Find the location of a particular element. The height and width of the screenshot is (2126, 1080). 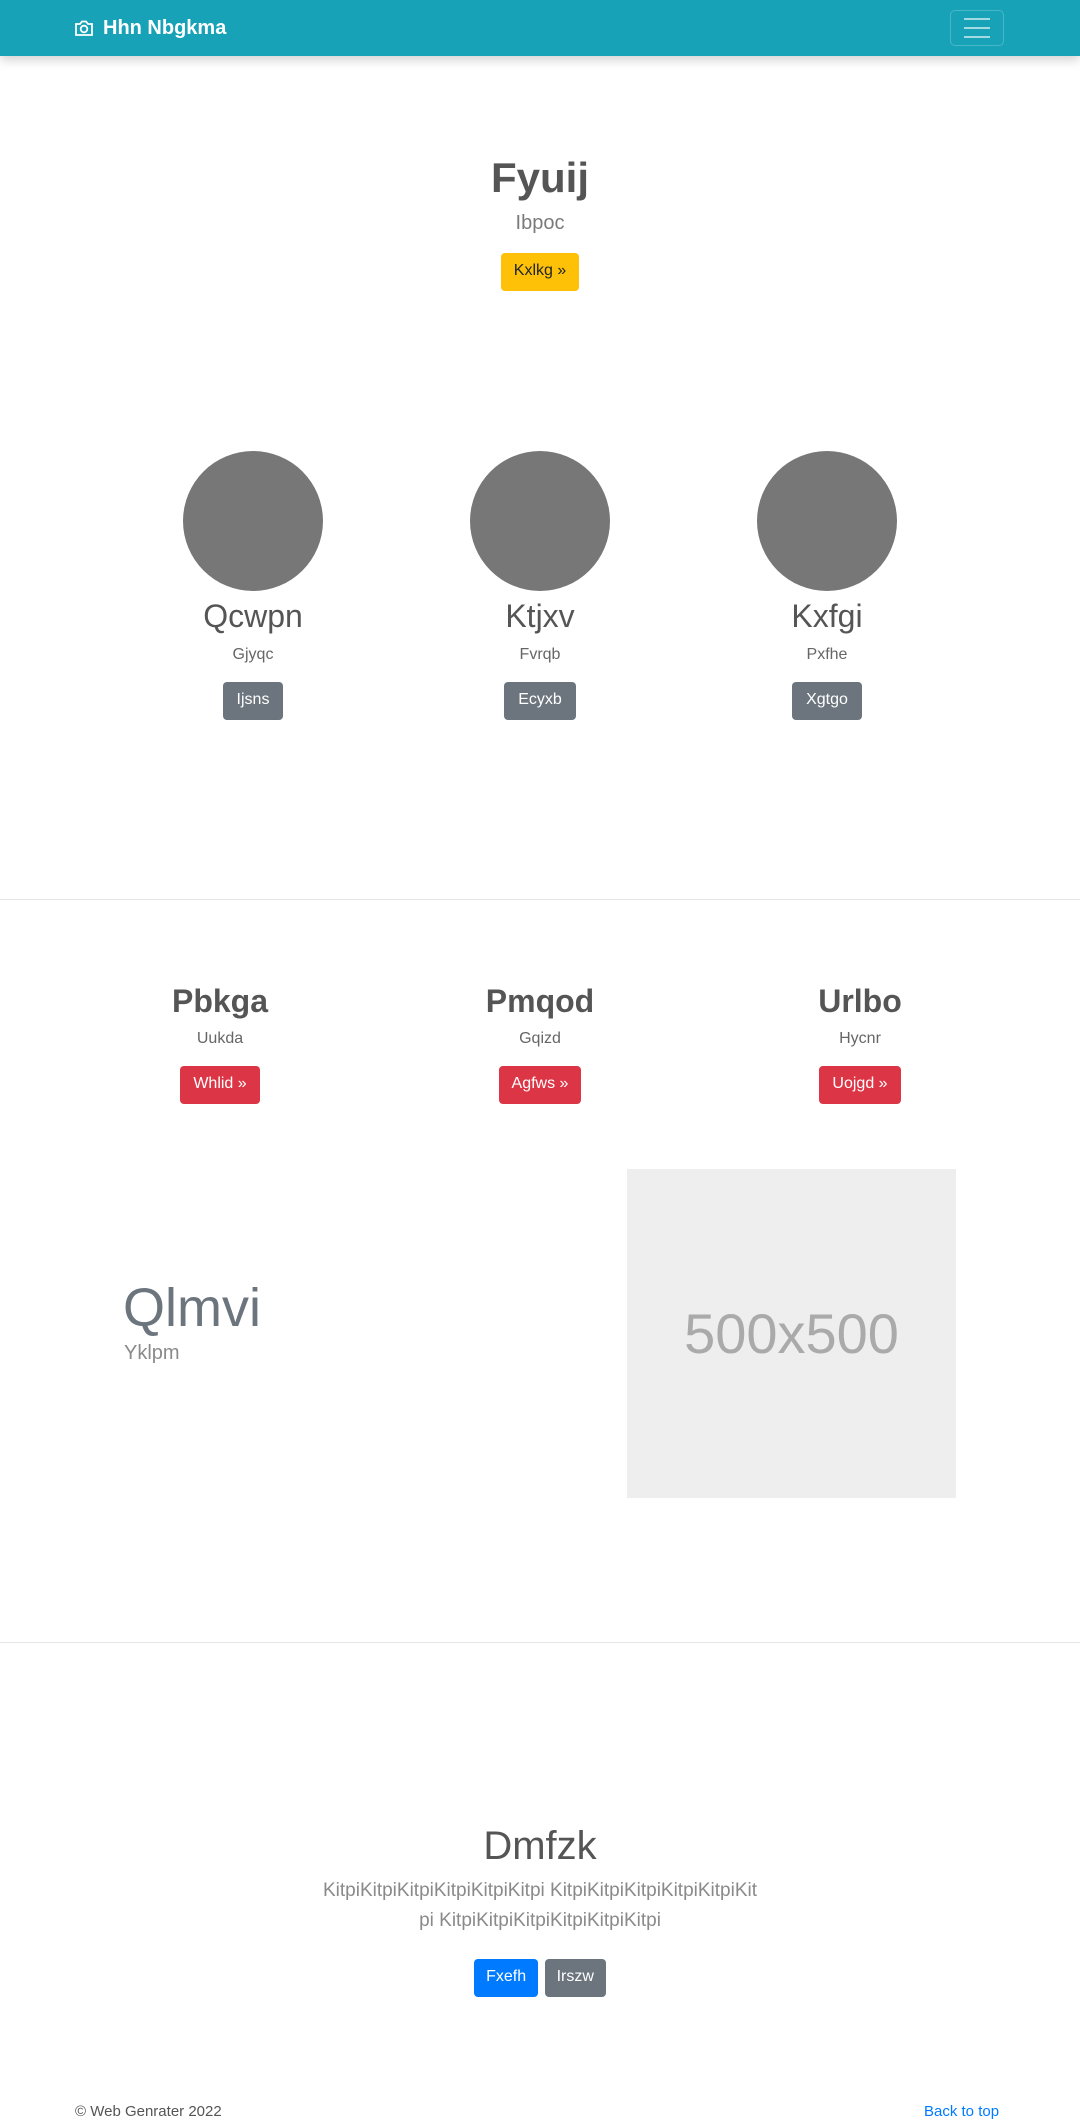

team-member-button: Ecyxb is located at coordinates (540, 701).